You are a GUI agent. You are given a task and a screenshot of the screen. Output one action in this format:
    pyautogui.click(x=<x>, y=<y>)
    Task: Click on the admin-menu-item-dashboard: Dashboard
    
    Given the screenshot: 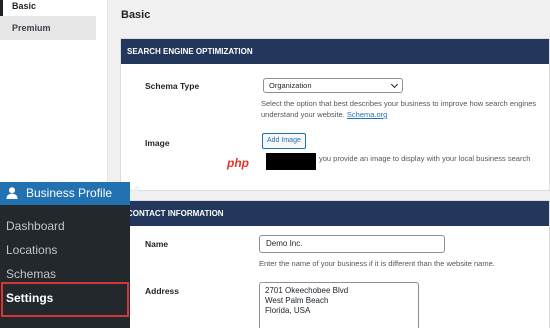 What is the action you would take?
    pyautogui.click(x=35, y=226)
    